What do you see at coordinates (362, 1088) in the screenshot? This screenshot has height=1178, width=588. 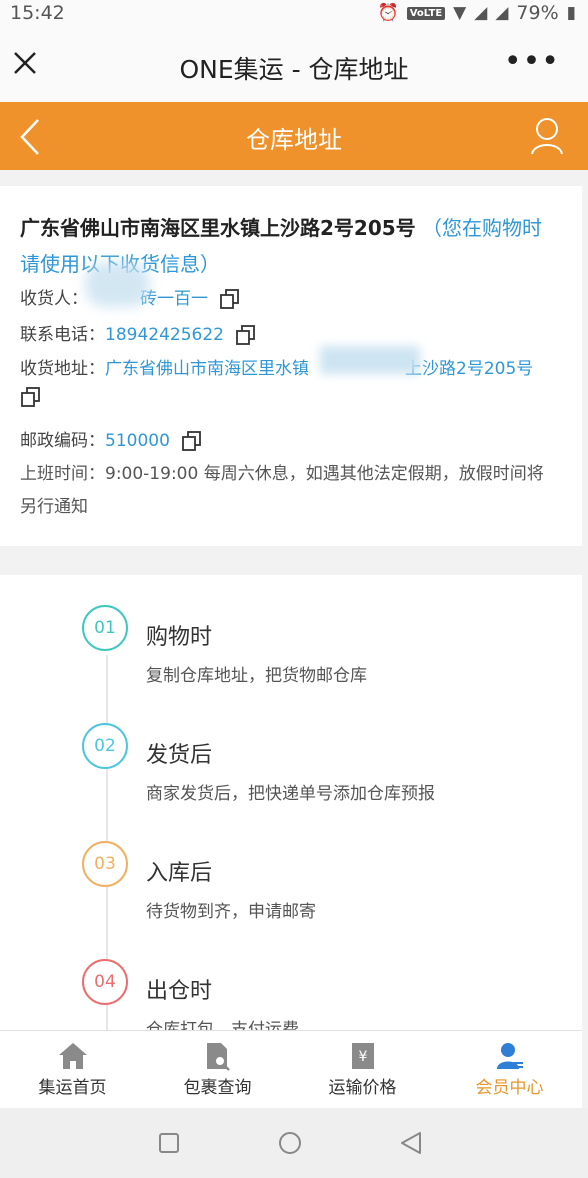 I see `nav-label: 运输价格` at bounding box center [362, 1088].